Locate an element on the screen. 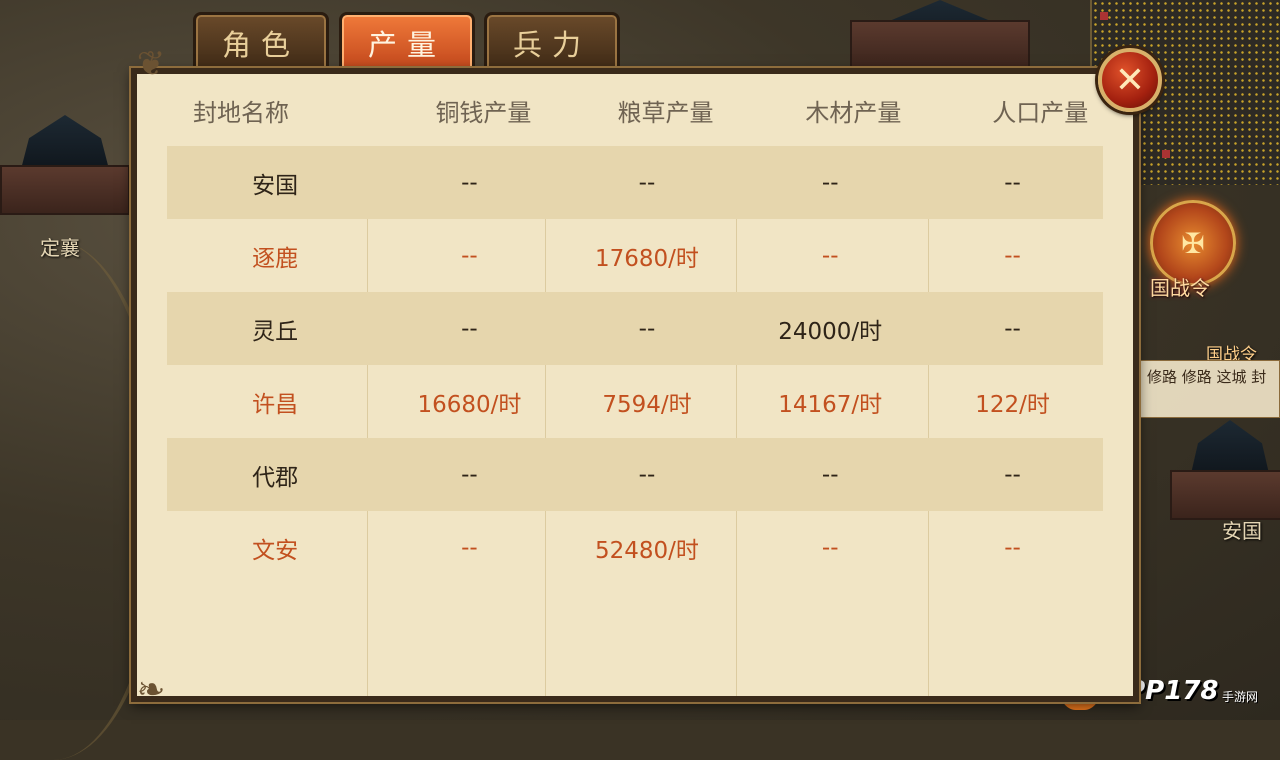  dragon-corner-ornament: ❦ is located at coordinates (151, 64).